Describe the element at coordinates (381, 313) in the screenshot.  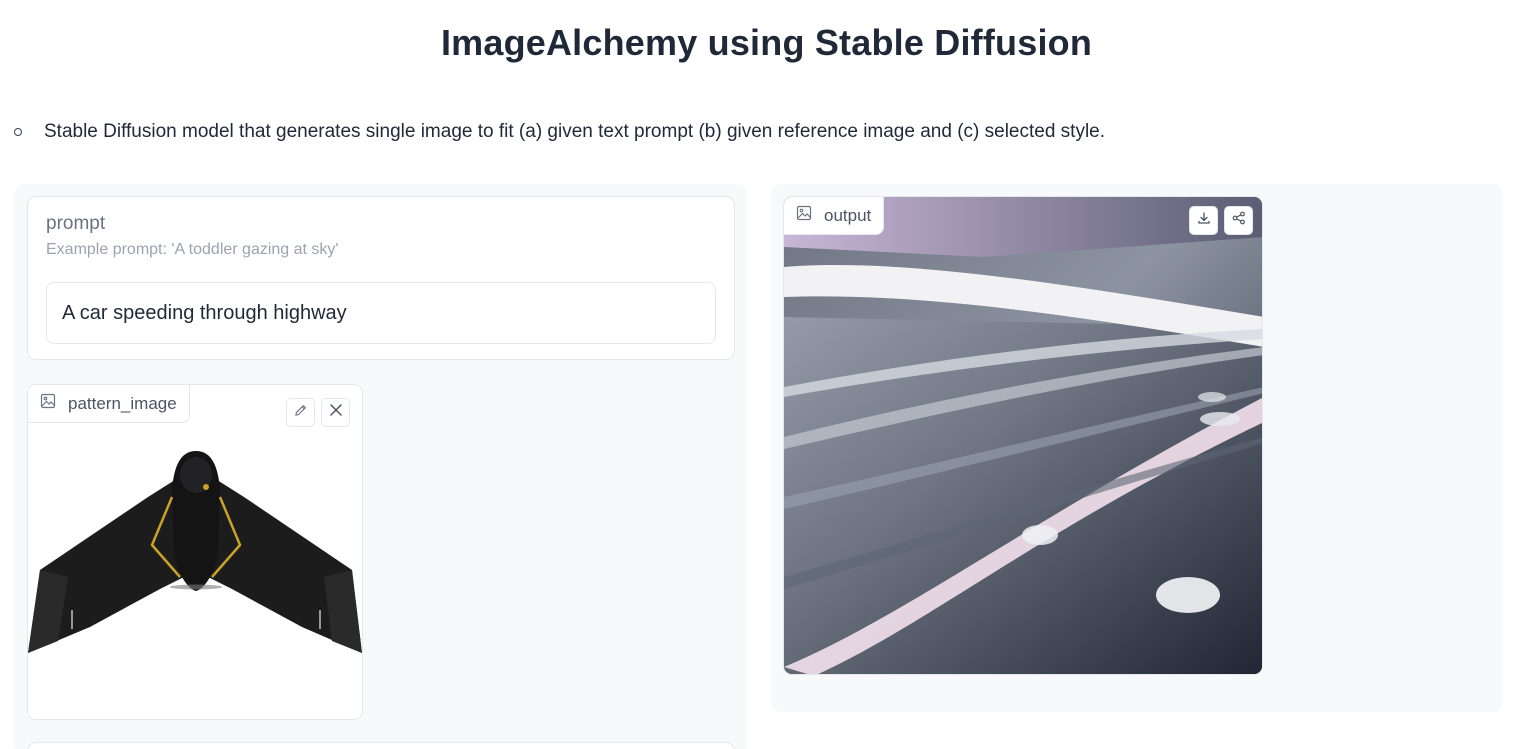
I see `prompt-input` at that location.